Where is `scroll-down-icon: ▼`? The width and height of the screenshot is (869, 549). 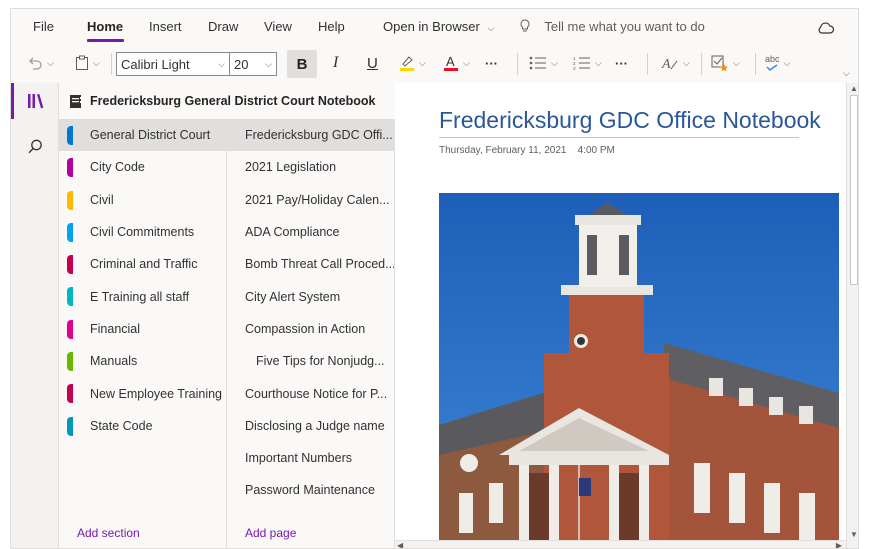
scroll-down-icon: ▼ is located at coordinates (854, 534).